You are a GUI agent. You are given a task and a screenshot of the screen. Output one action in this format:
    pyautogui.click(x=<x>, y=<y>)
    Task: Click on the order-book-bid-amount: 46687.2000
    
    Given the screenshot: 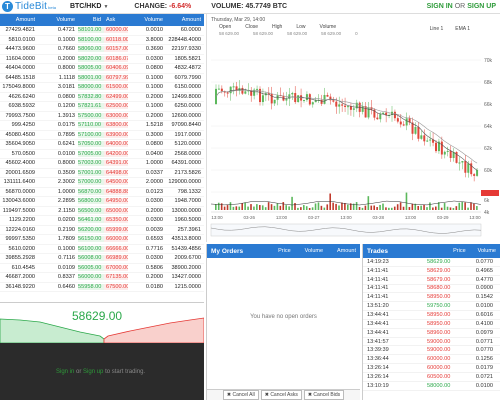 What is the action you would take?
    pyautogui.click(x=20, y=277)
    